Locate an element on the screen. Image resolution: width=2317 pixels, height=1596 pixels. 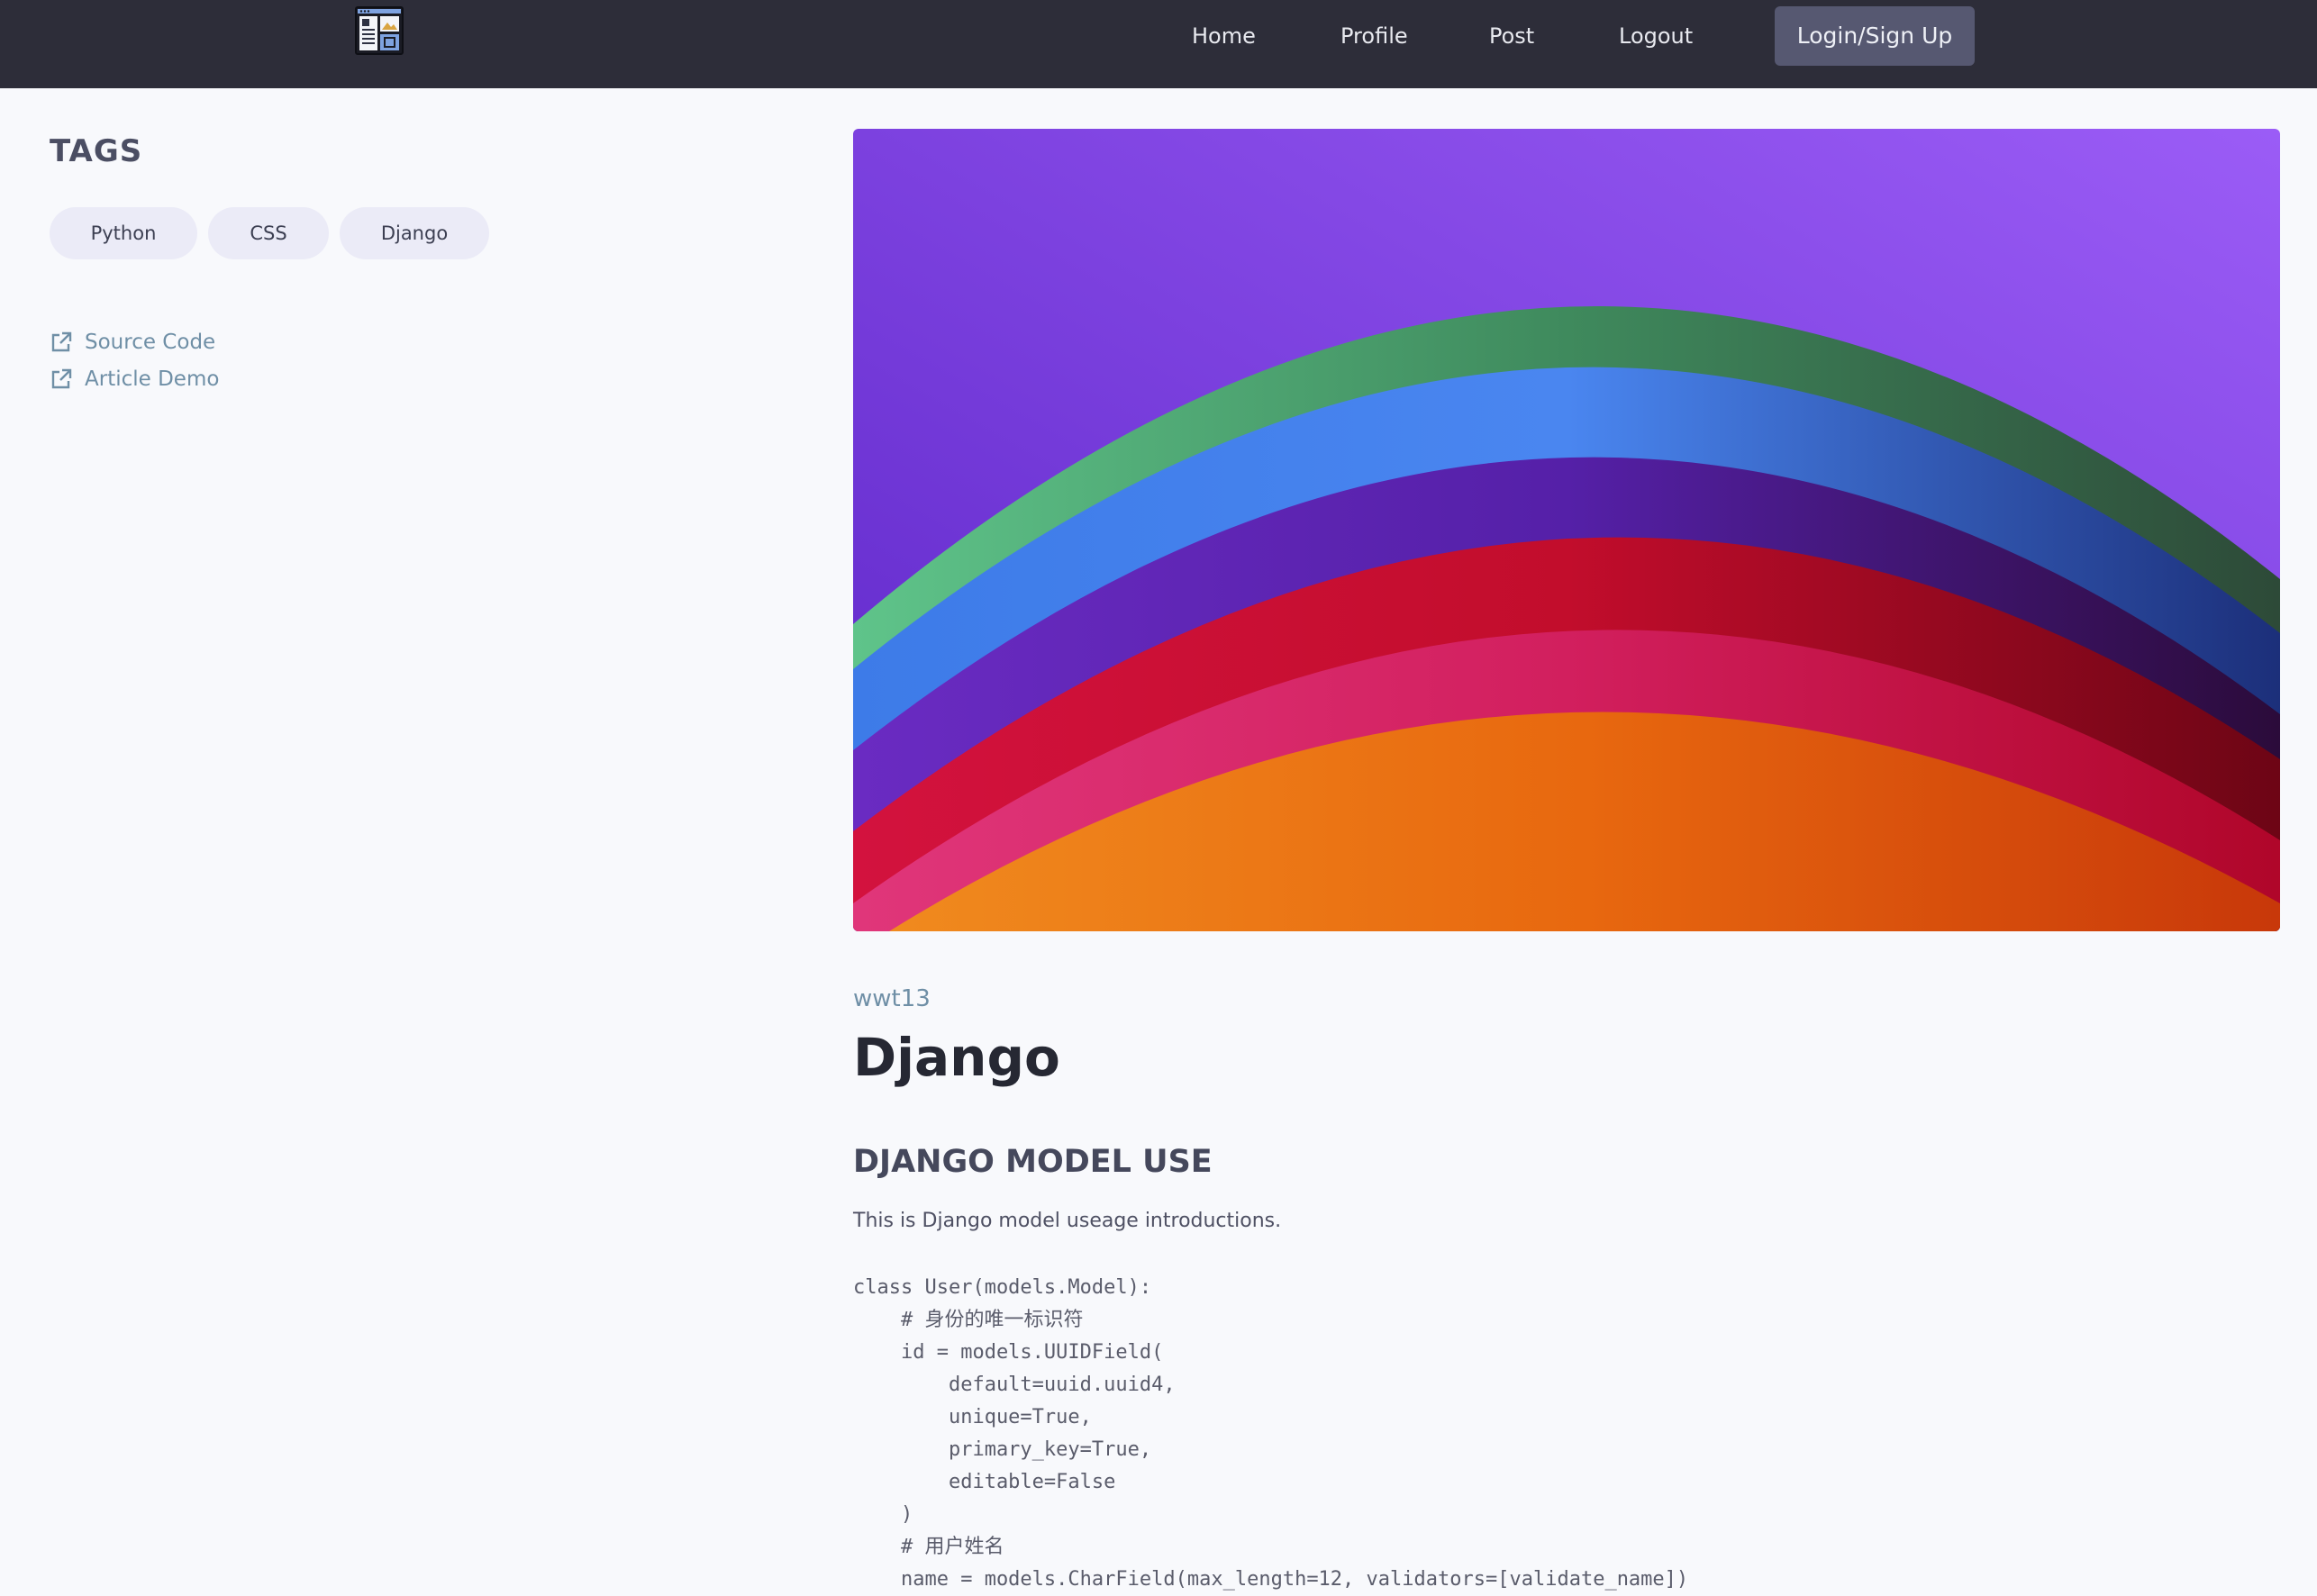
code-line: class User(models.Model): is located at coordinates (1003, 1287).